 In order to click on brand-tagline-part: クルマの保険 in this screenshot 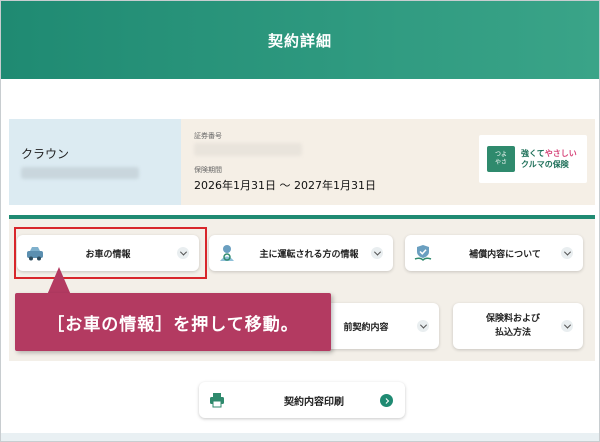, I will do `click(545, 164)`.